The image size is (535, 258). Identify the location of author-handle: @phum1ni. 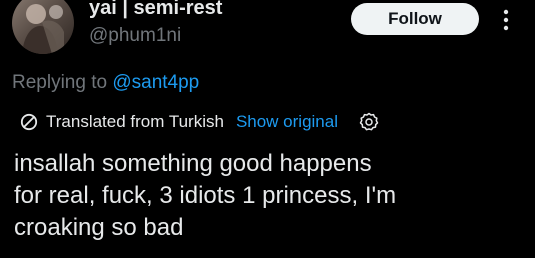
(135, 36).